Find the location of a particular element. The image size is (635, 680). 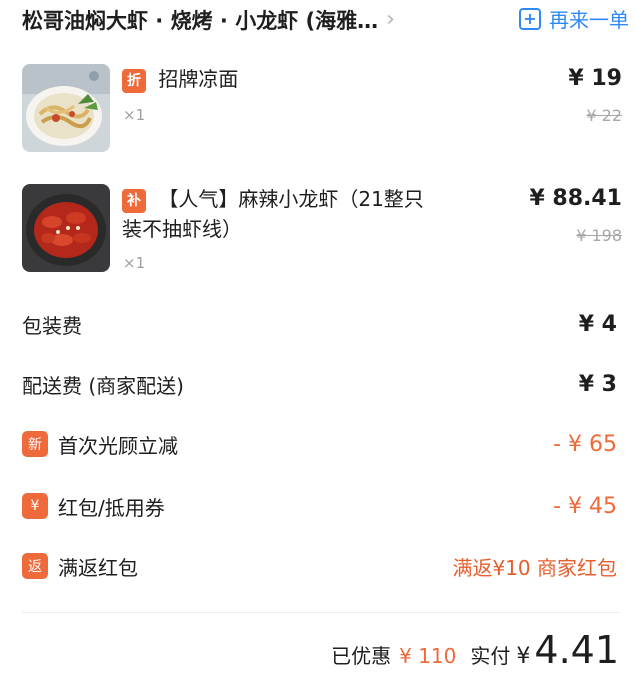

coupon-value: - ¥ 45 is located at coordinates (585, 506).